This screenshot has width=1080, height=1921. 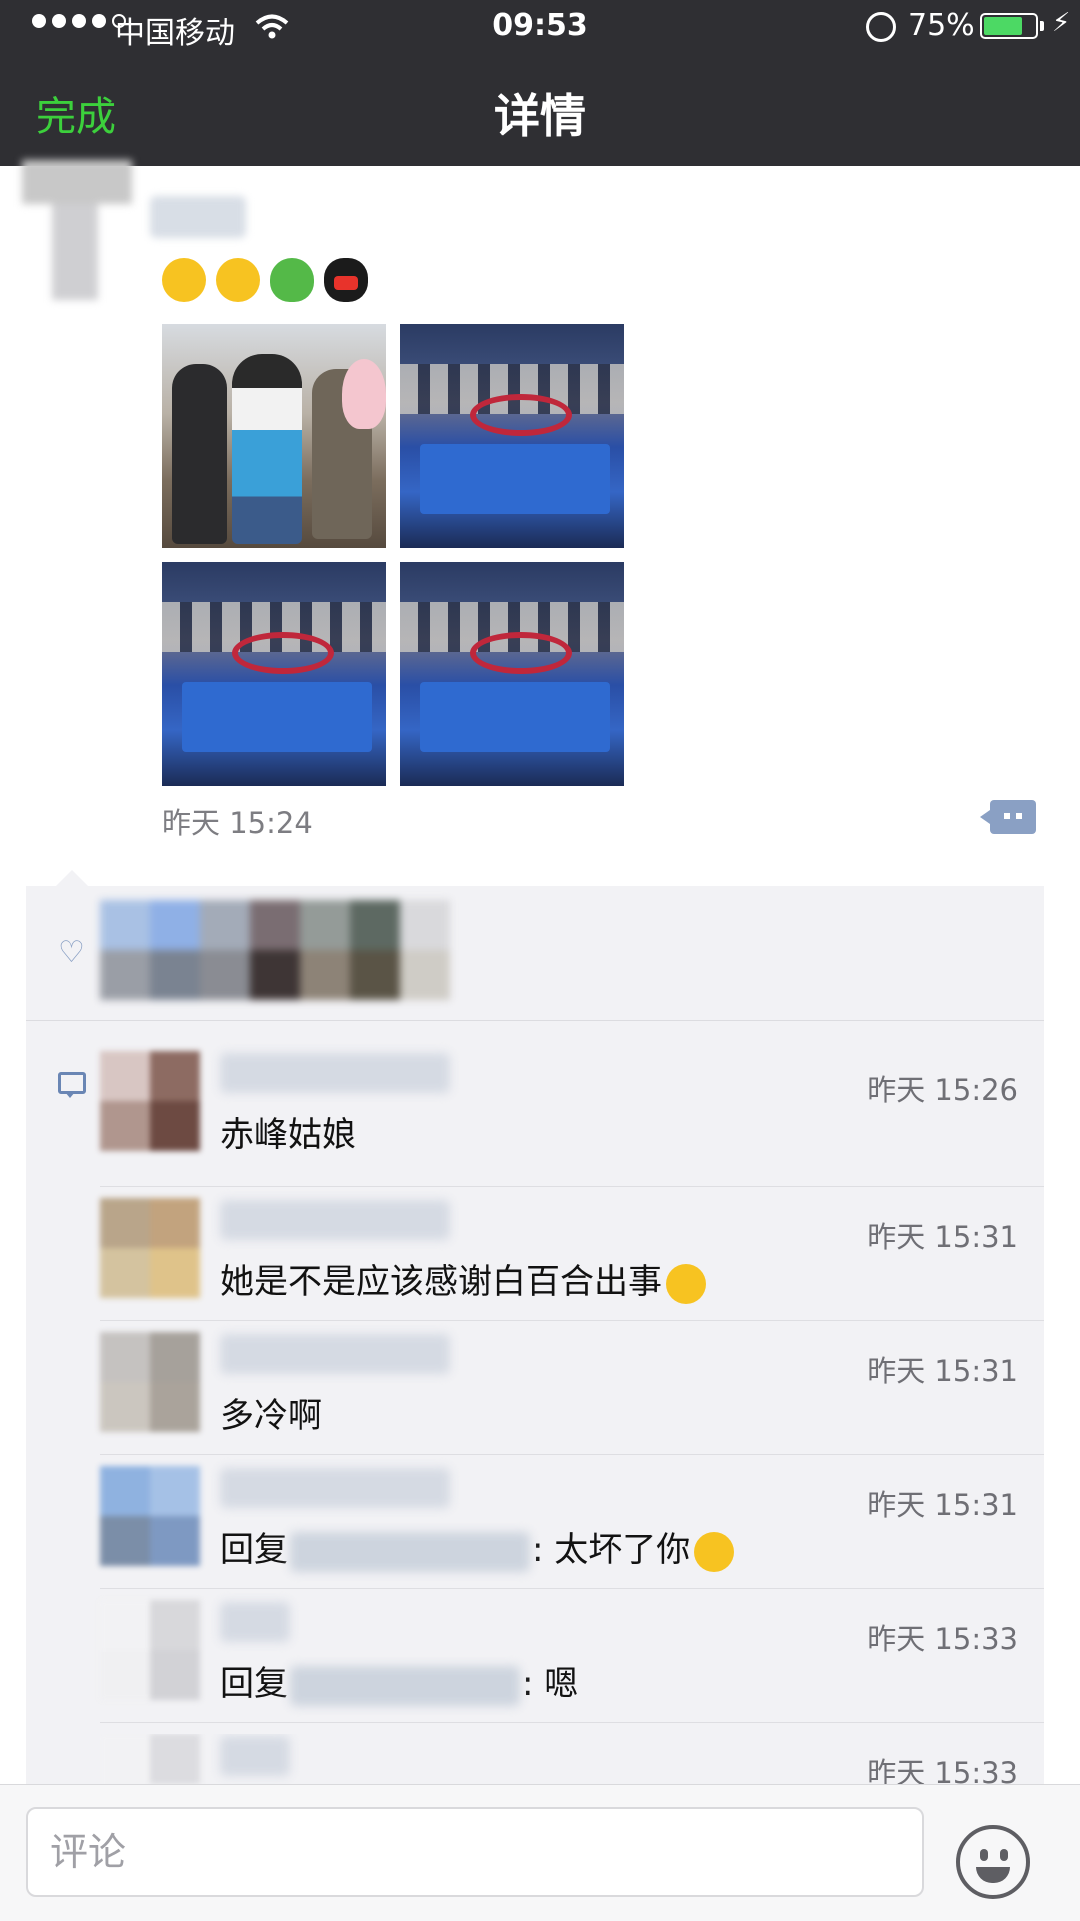 I want to click on comment-text: 赤峰姑娘, so click(x=288, y=1135).